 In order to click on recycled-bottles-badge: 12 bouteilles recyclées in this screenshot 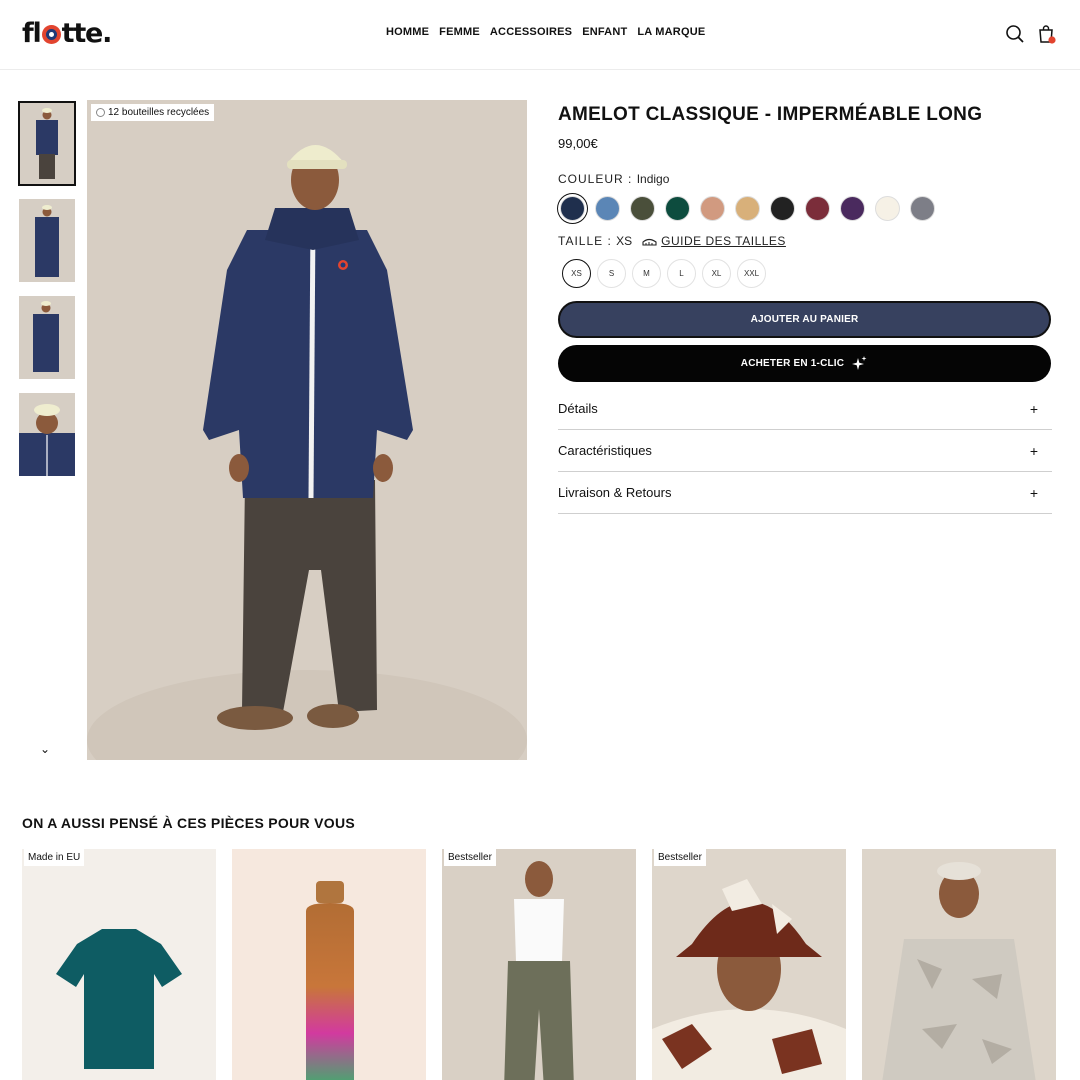, I will do `click(153, 112)`.